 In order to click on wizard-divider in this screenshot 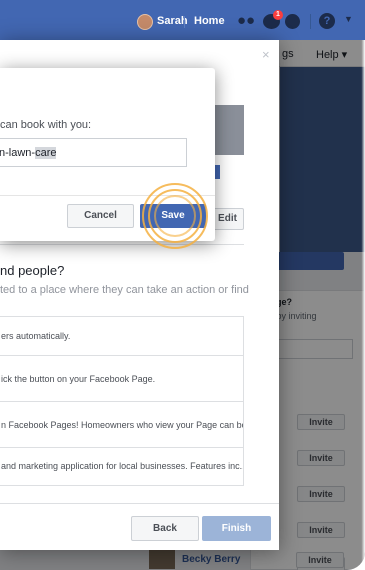, I will do `click(122, 244)`.